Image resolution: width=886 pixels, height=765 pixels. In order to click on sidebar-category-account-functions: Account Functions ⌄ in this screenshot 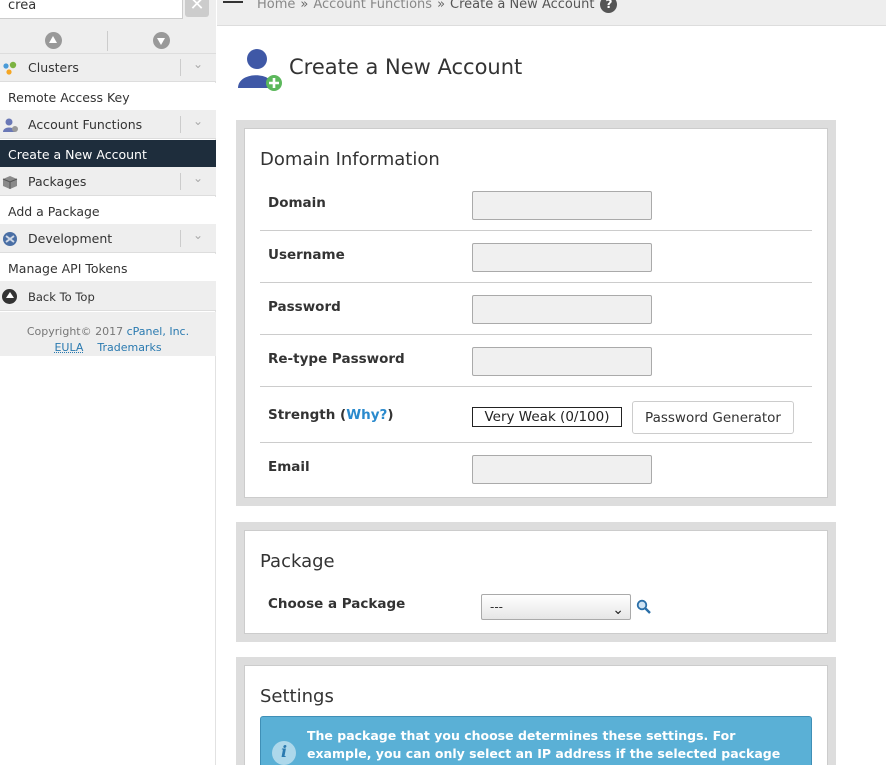, I will do `click(108, 125)`.